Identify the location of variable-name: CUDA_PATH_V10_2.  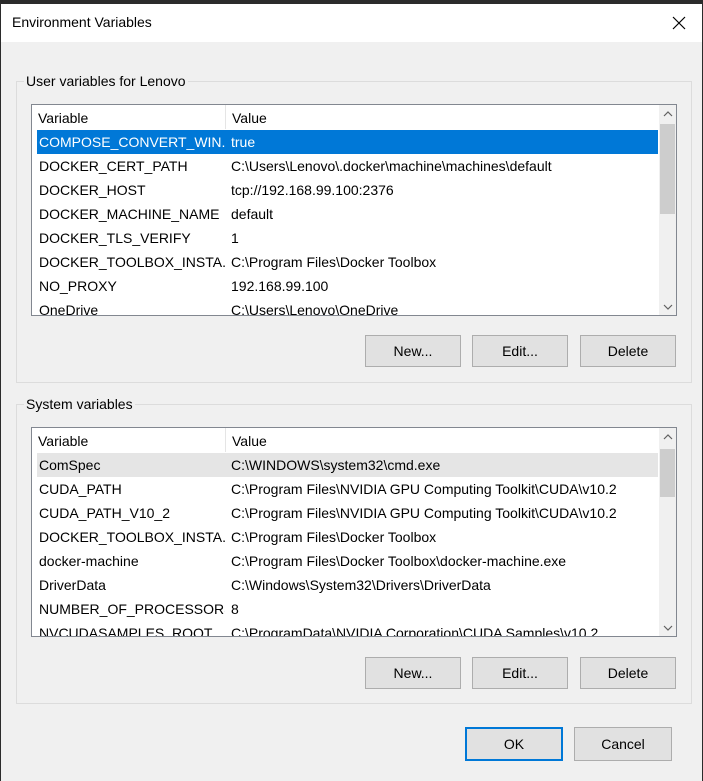
(104, 513).